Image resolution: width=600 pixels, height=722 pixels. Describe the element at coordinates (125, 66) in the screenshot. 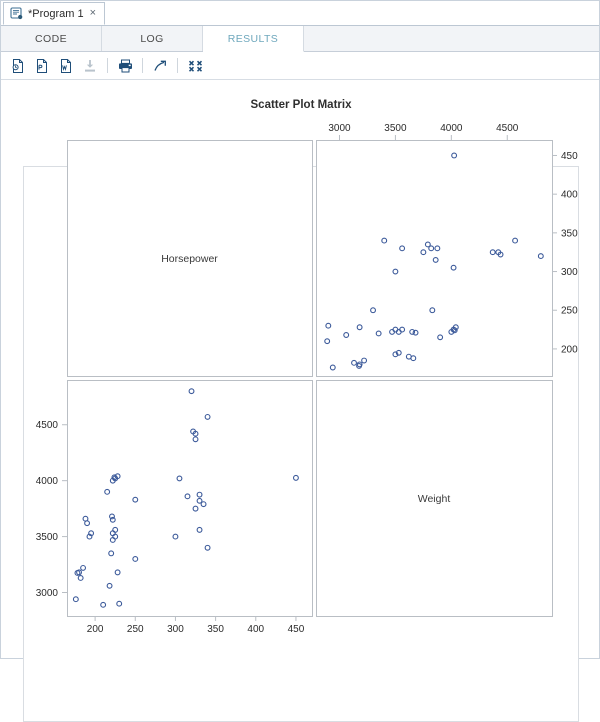

I see `print-icon` at that location.